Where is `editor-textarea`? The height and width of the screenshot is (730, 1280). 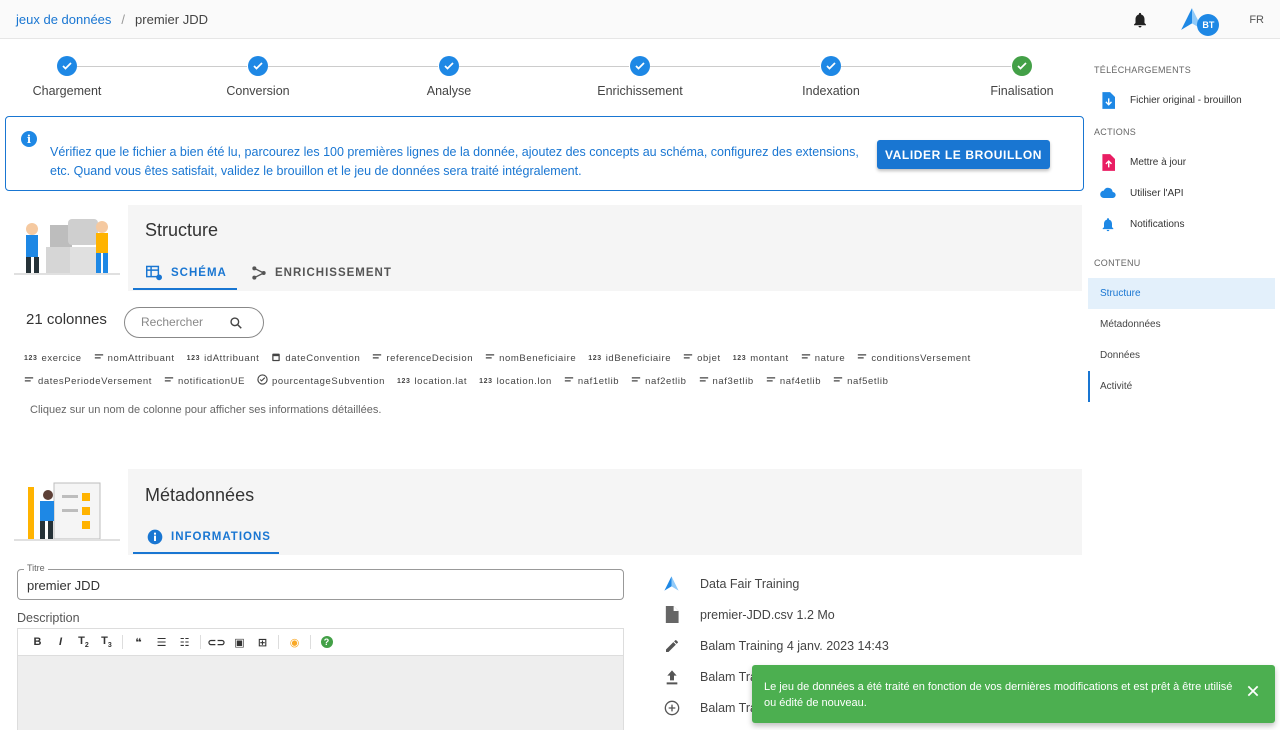
editor-textarea is located at coordinates (320, 693).